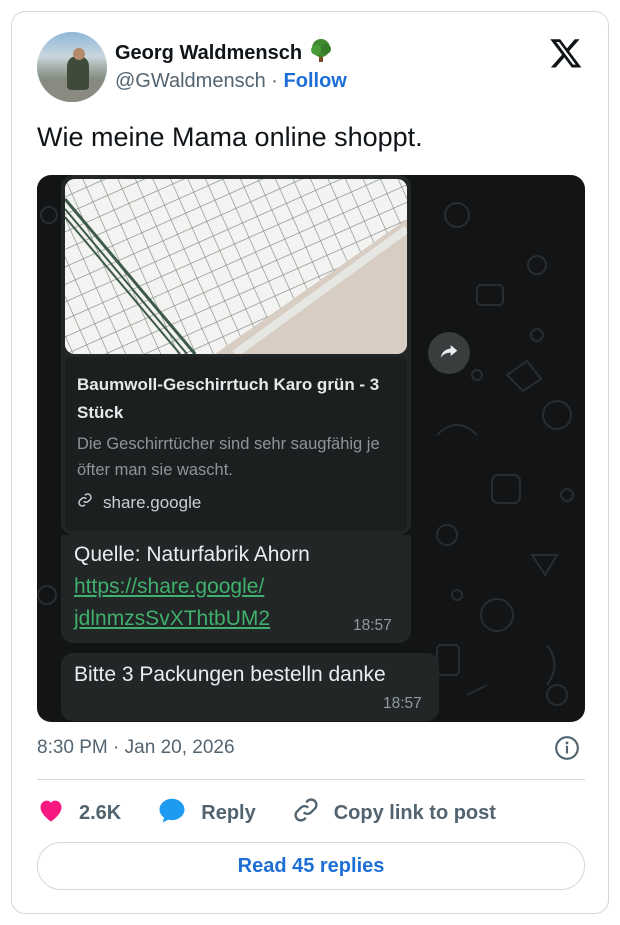 Image resolution: width=620 pixels, height=925 pixels. I want to click on message-1-source: Quelle: Naturfabrik Ahorn, so click(192, 554).